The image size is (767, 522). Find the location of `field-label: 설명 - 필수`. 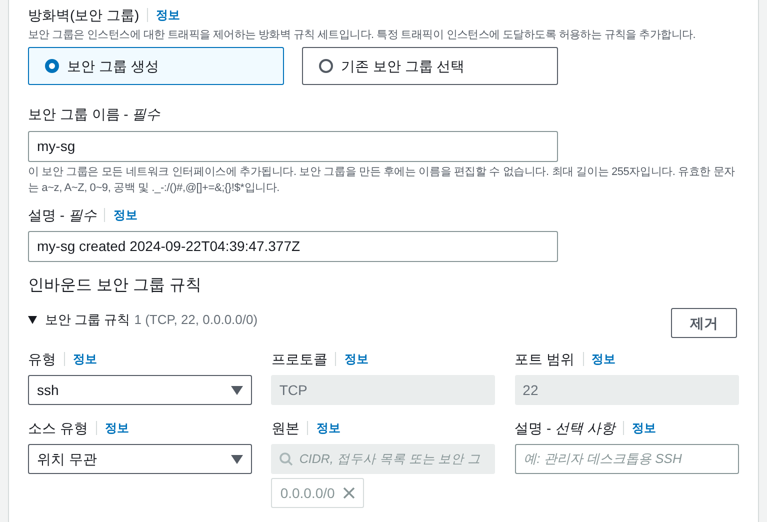

field-label: 설명 - 필수 is located at coordinates (62, 215).